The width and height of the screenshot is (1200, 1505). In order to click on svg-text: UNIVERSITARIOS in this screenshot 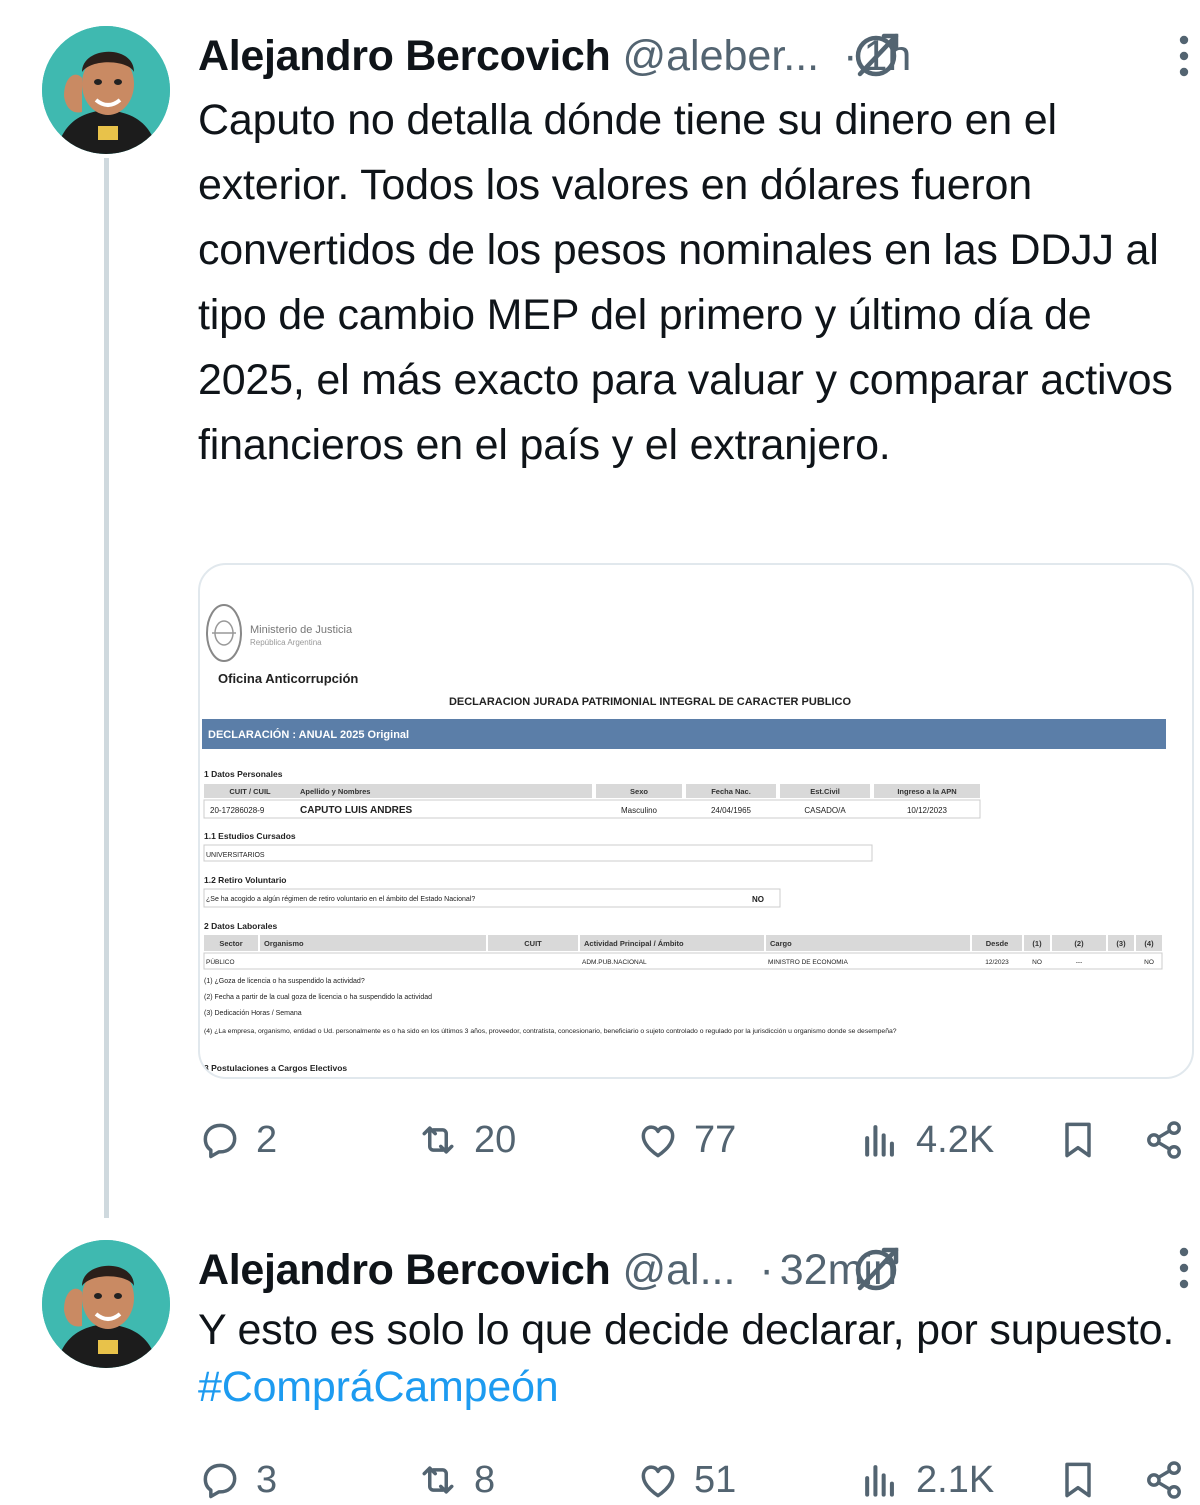, I will do `click(235, 855)`.